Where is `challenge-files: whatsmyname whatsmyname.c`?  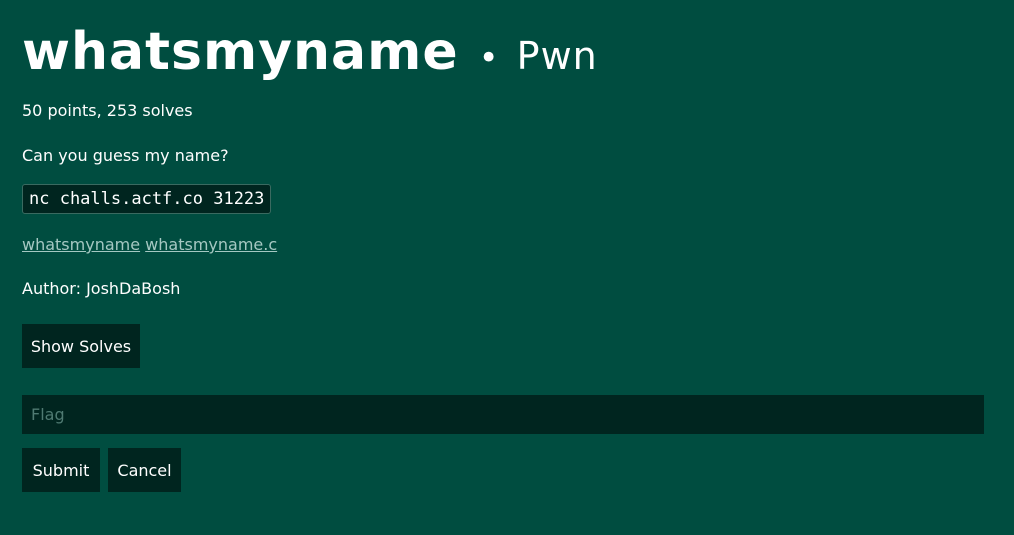
challenge-files: whatsmyname whatsmyname.c is located at coordinates (149, 245).